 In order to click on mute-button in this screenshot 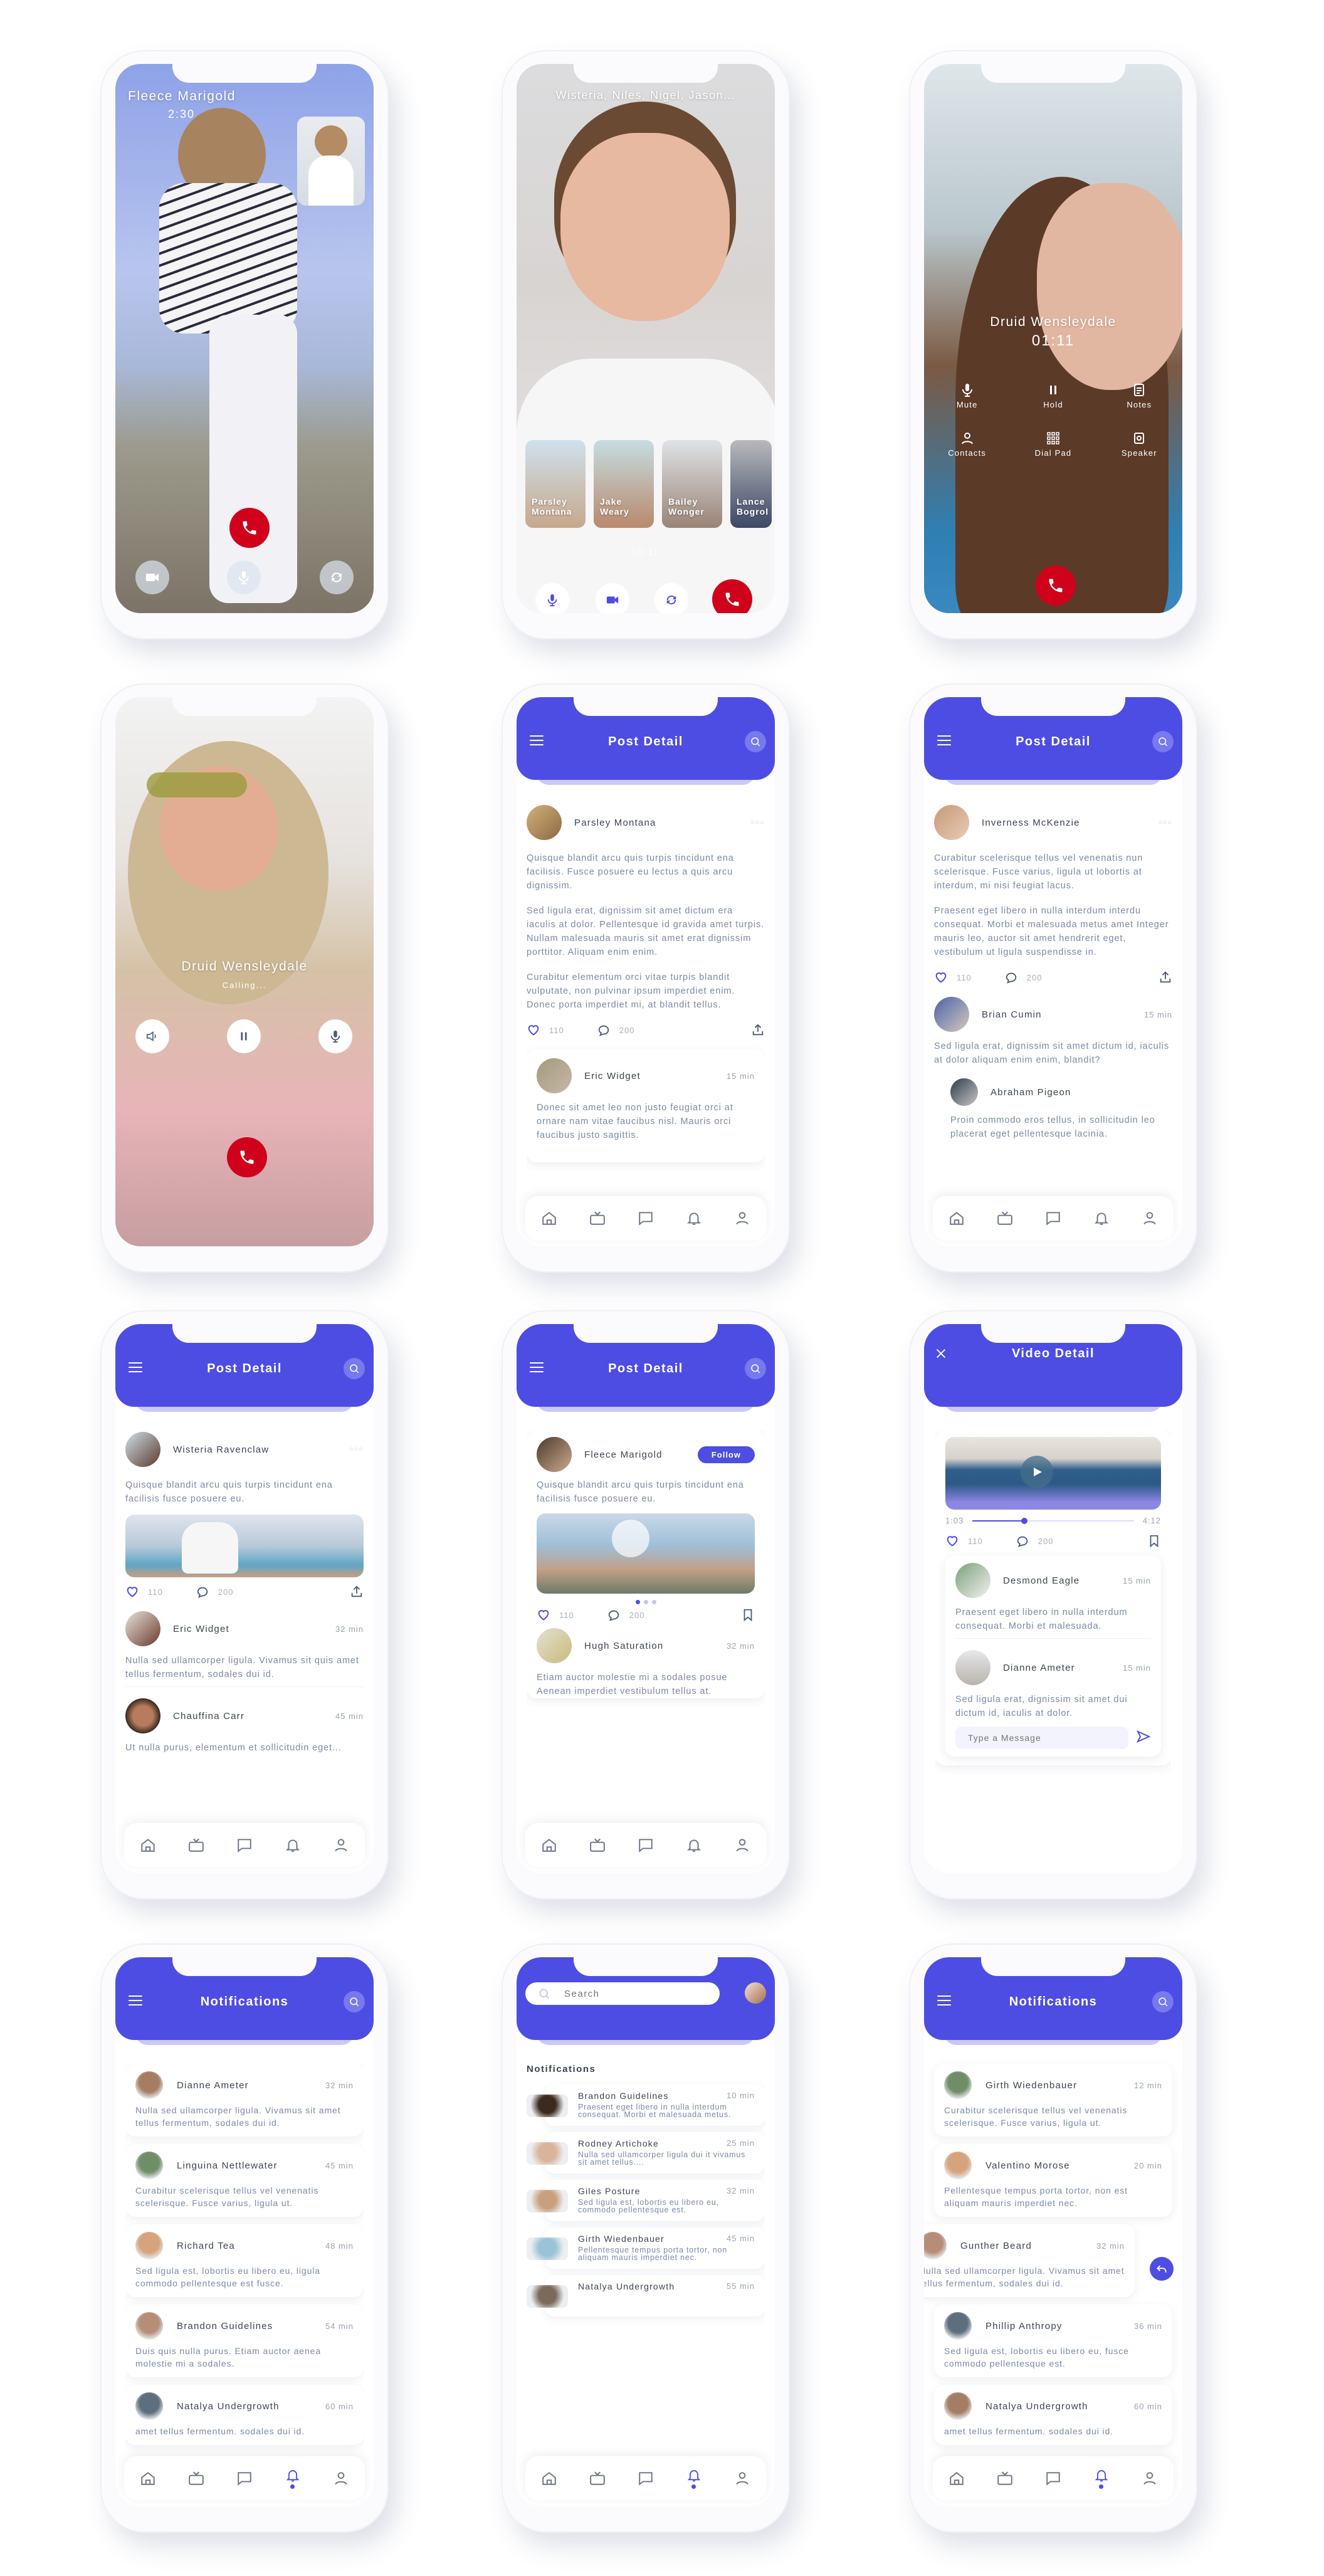, I will do `click(335, 1036)`.